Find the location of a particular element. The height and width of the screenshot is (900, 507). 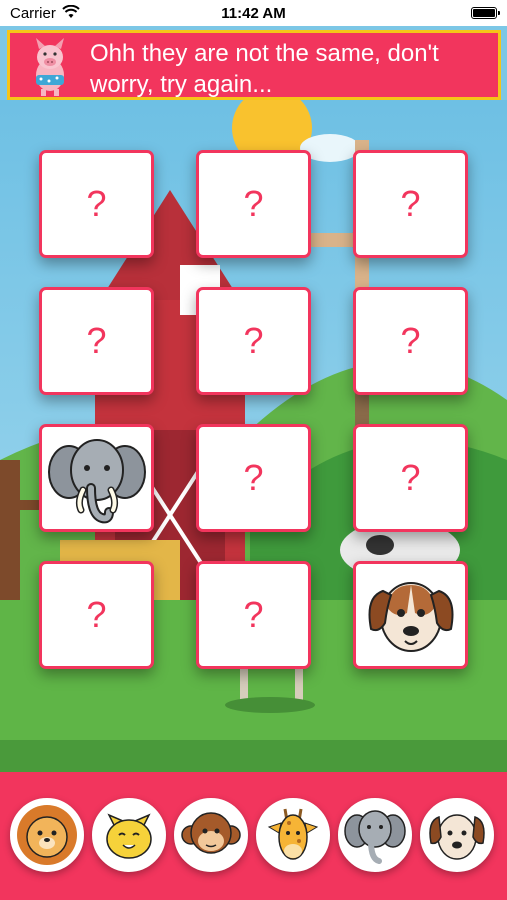

found-slot-lion is located at coordinates (47, 835).